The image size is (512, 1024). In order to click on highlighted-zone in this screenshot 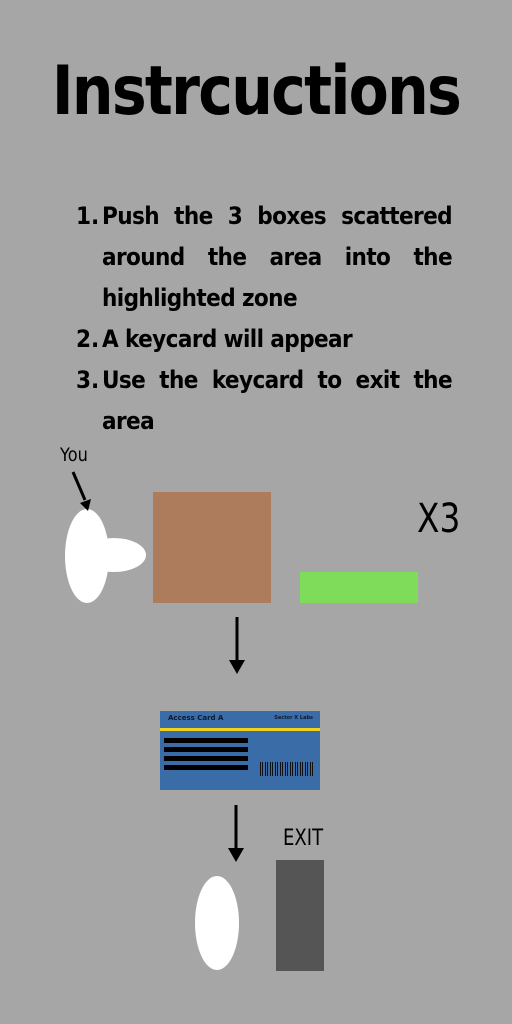, I will do `click(359, 587)`.